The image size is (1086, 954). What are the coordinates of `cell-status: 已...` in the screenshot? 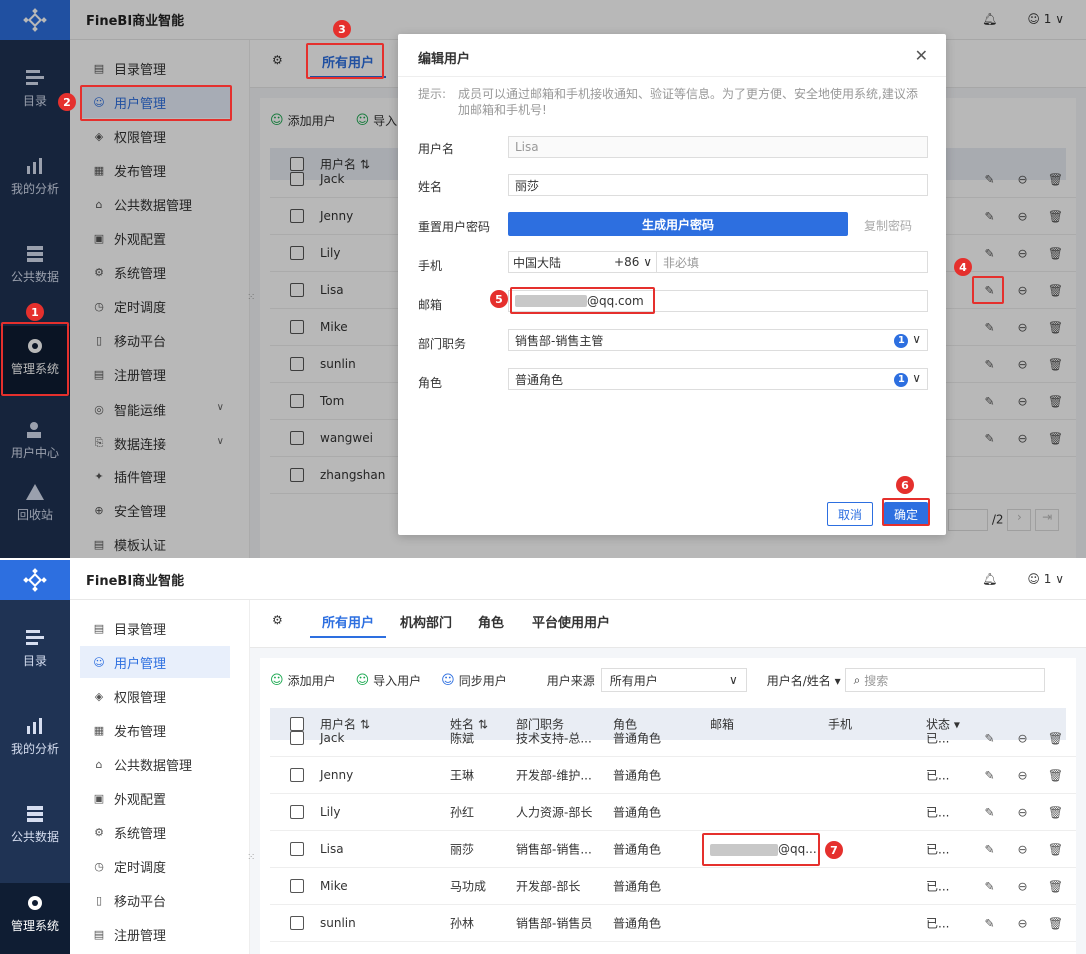 It's located at (938, 886).